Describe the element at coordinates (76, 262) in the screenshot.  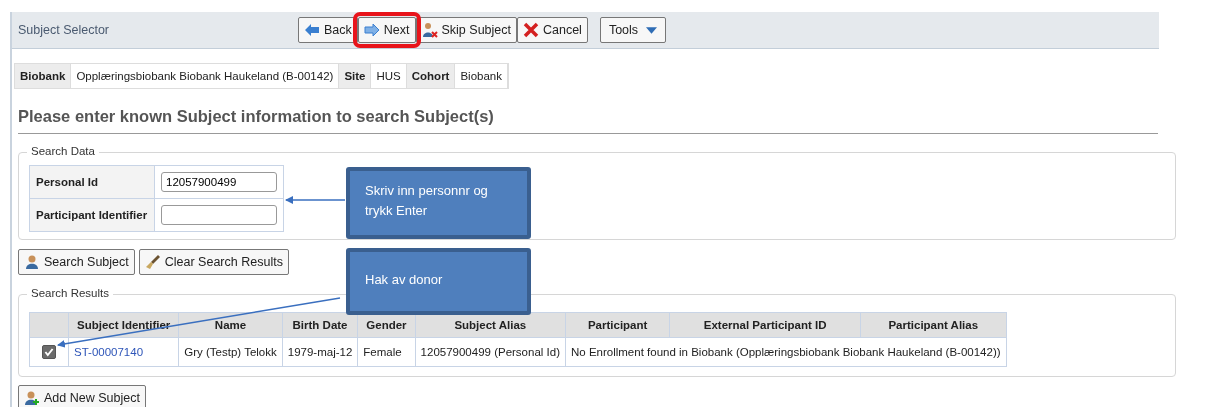
I see `action-button: Search Subject` at that location.